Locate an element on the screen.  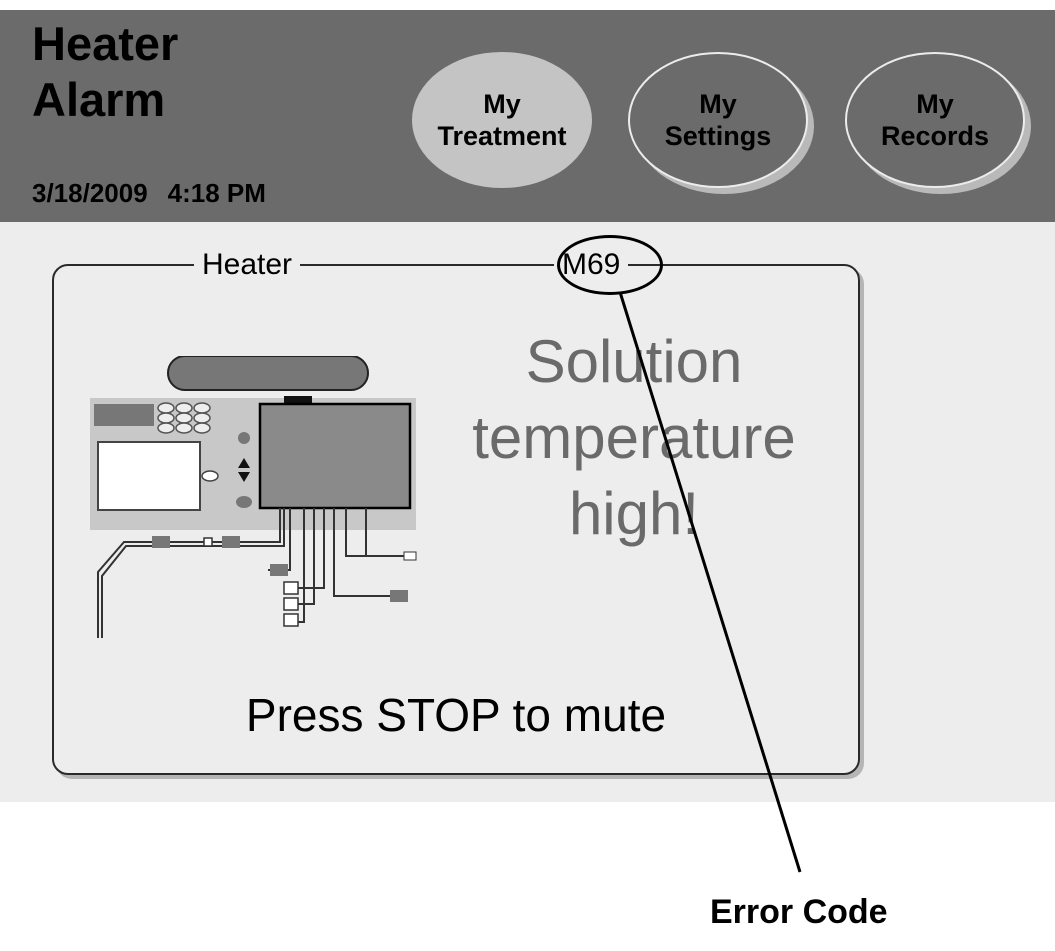
error-code-callout-label: Error Code is located at coordinates (799, 912).